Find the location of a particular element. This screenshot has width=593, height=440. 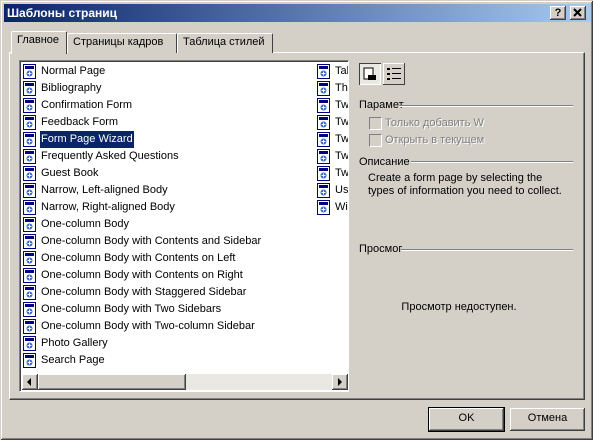

cancel-button: Отмена is located at coordinates (547, 419).